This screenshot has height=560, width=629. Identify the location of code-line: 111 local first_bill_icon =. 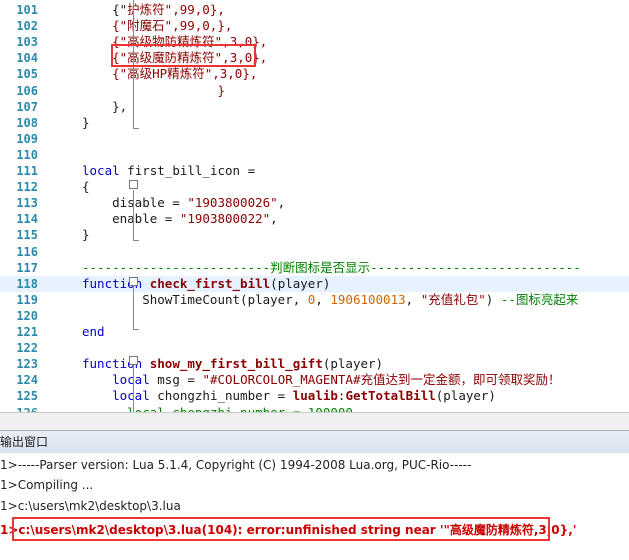
(314, 171).